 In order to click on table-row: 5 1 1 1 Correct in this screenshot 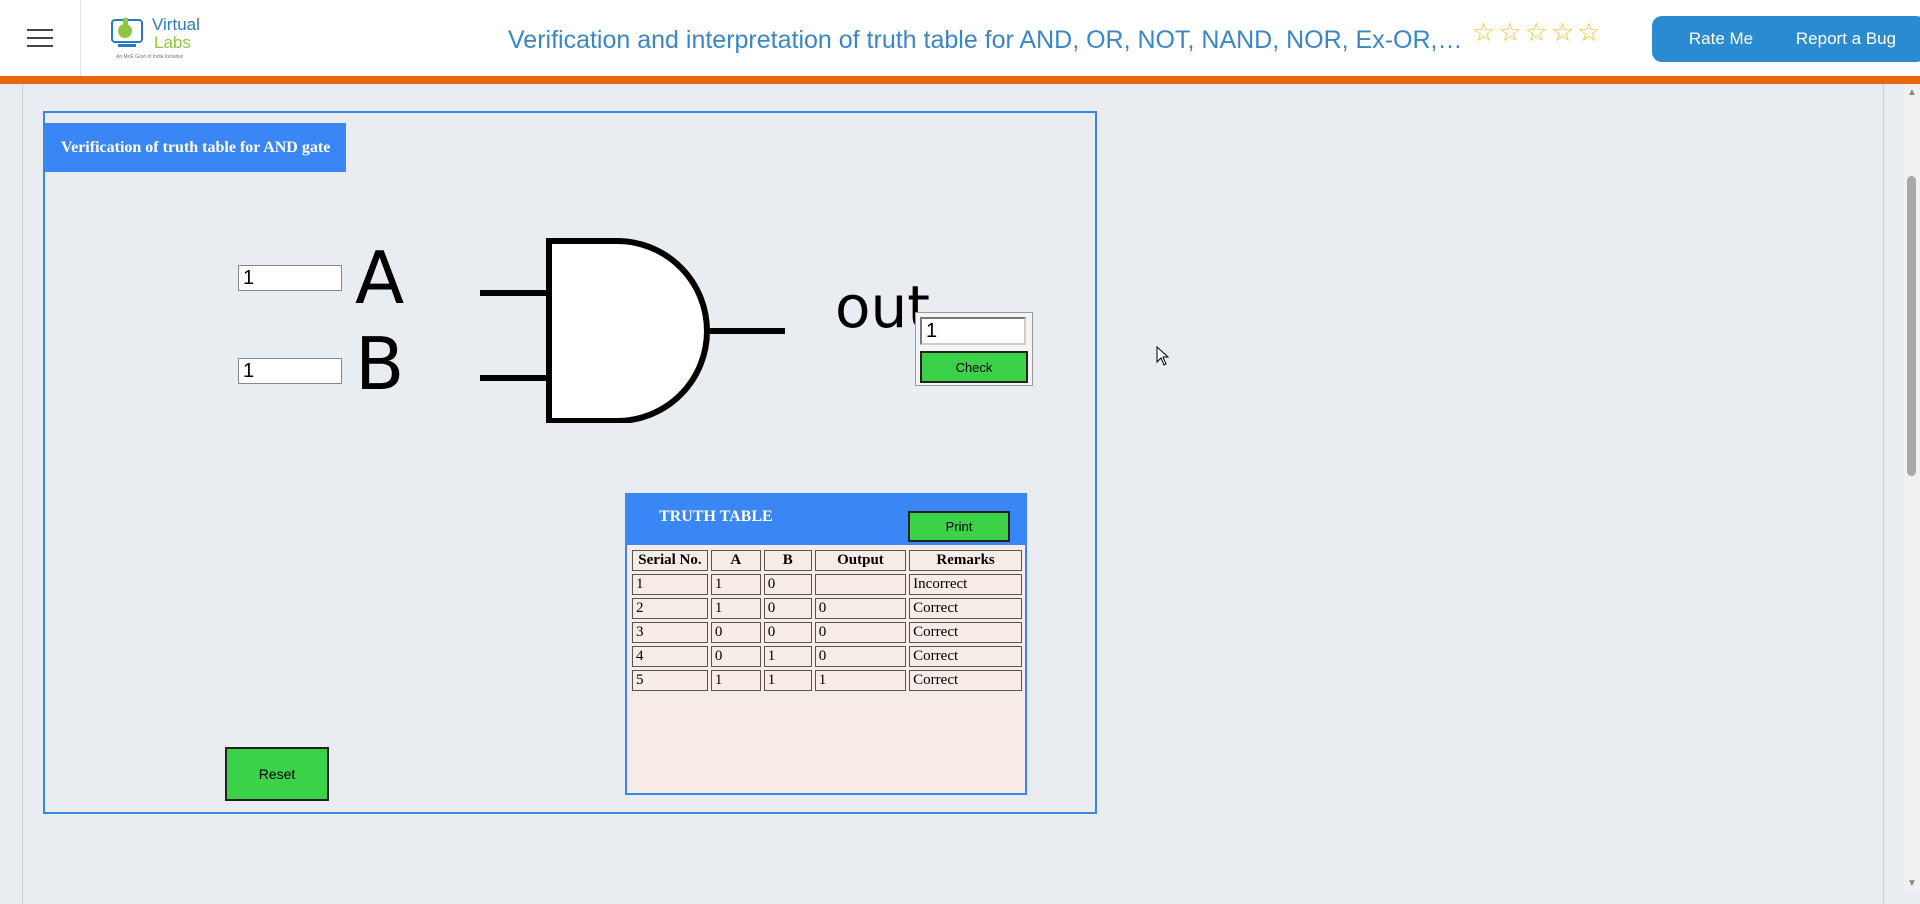, I will do `click(827, 680)`.